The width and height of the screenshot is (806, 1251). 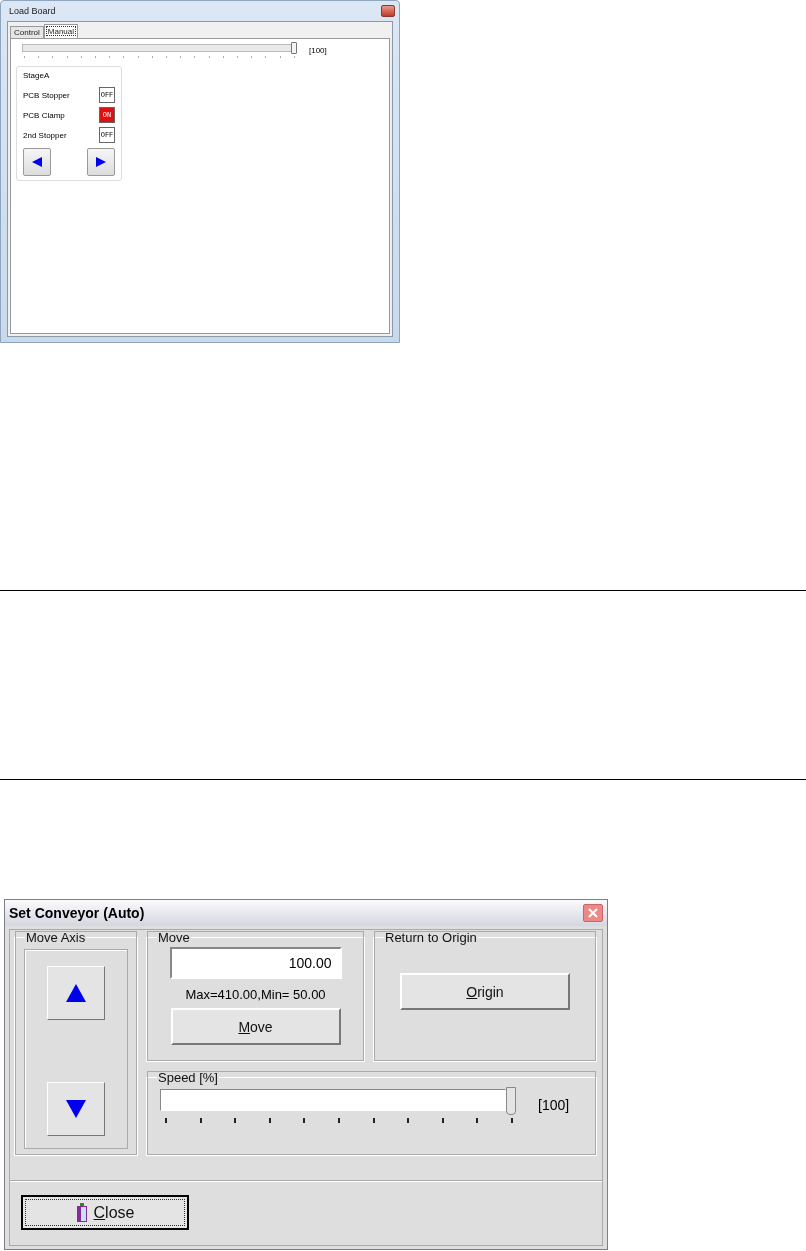 What do you see at coordinates (255, 994) in the screenshot?
I see `range-text: Max=410.00,Min= 50.00` at bounding box center [255, 994].